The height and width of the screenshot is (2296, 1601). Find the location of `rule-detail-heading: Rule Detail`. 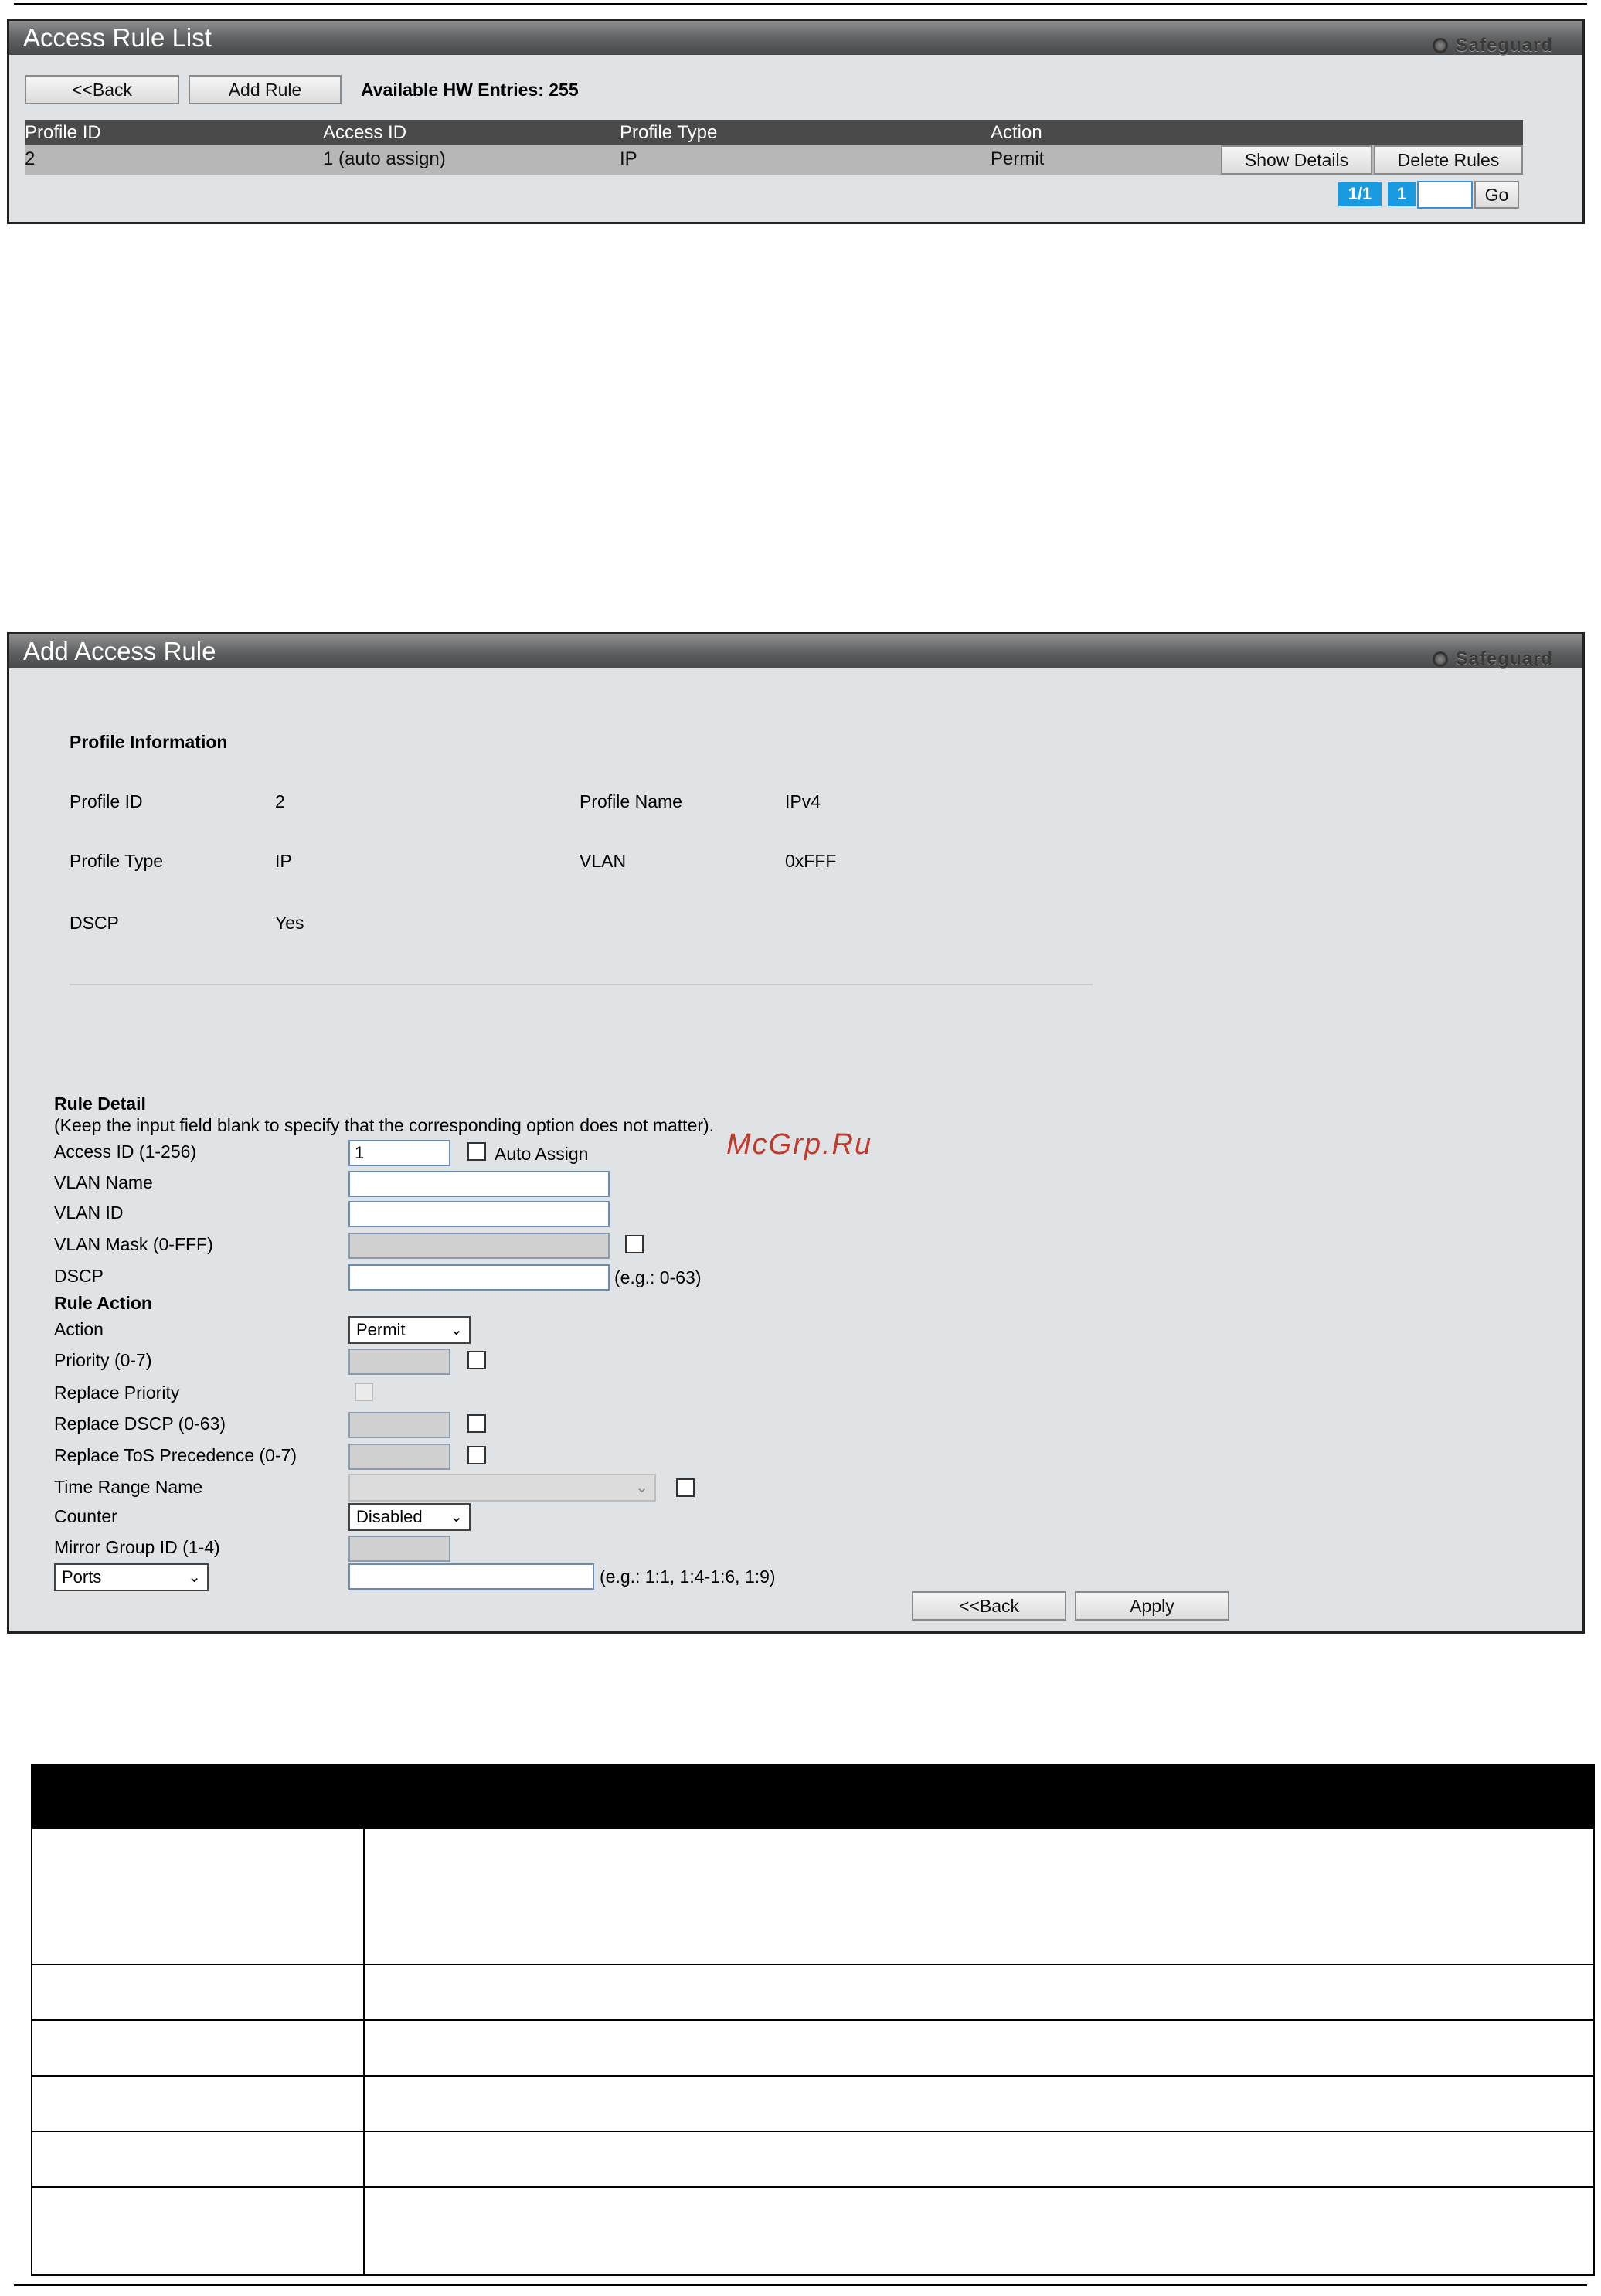

rule-detail-heading: Rule Detail is located at coordinates (100, 1104).